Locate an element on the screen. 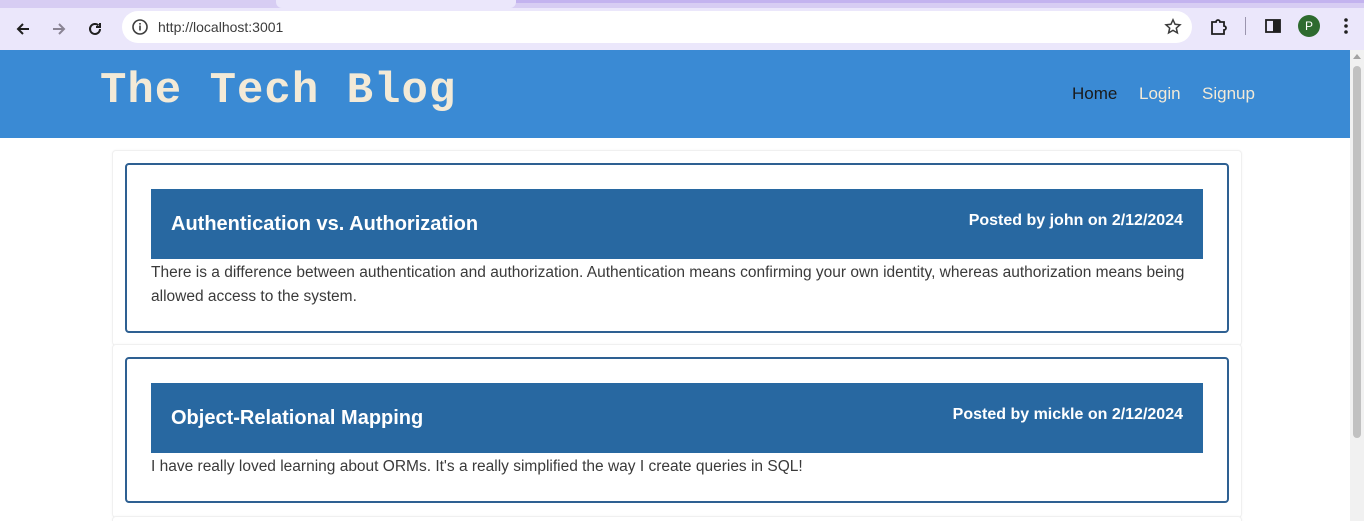 The width and height of the screenshot is (1364, 521). vertical-scrollbar is located at coordinates (1357, 285).